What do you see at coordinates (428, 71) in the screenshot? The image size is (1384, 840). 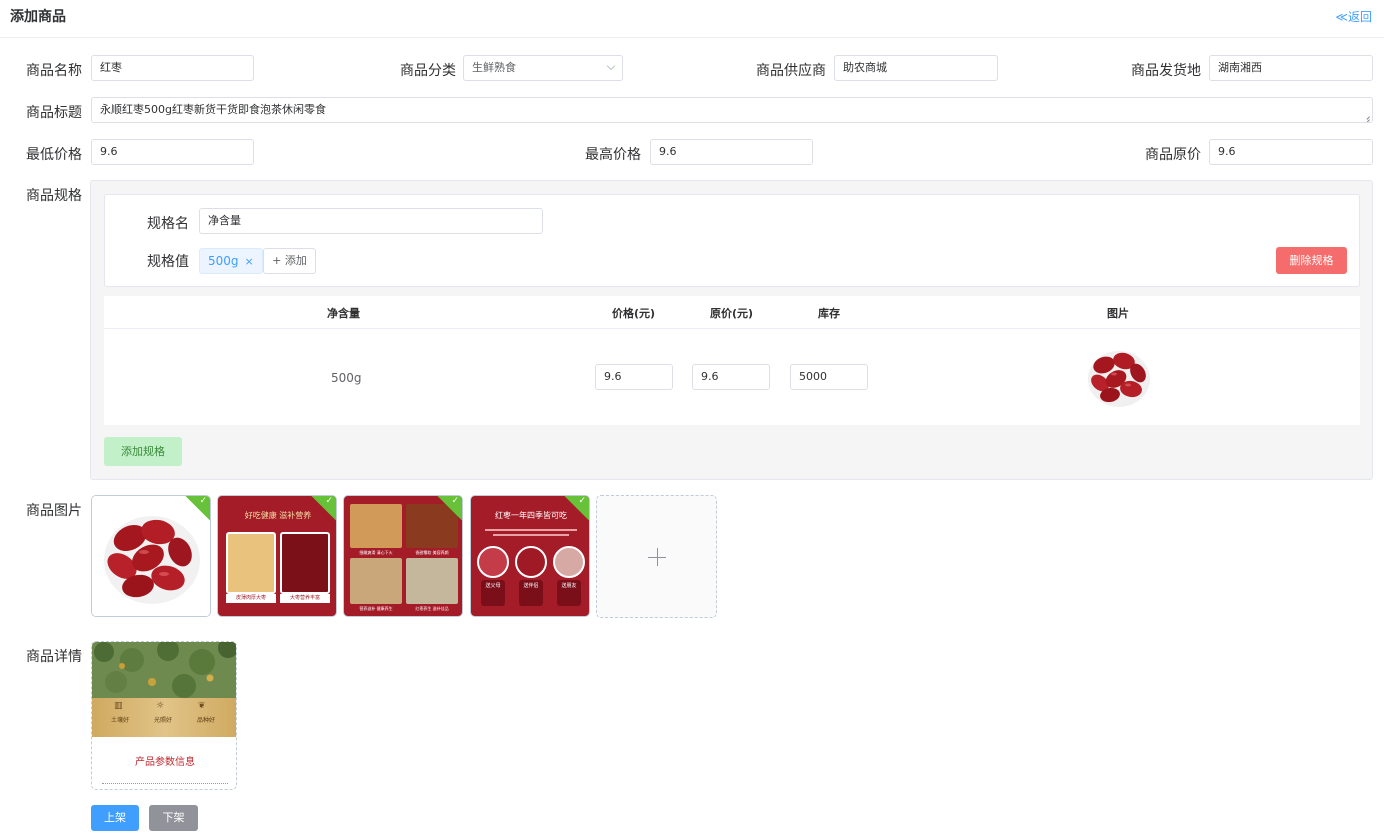 I see `category-label: 商品分类` at bounding box center [428, 71].